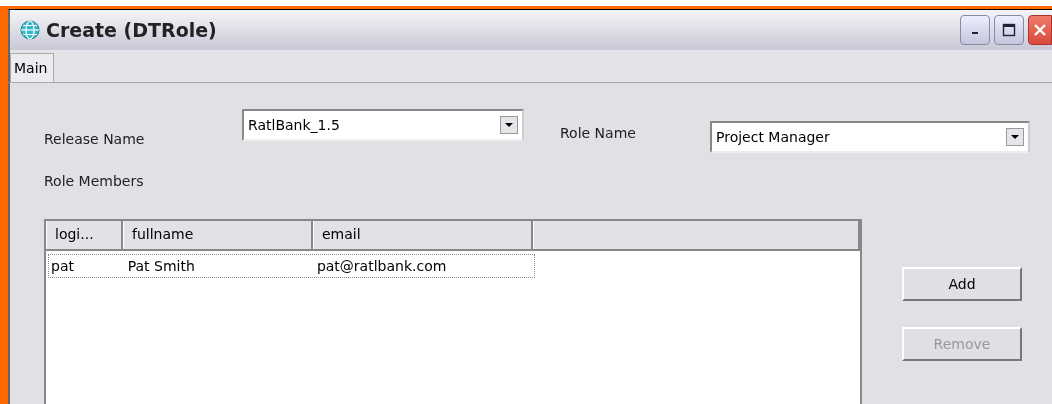 Image resolution: width=1052 pixels, height=404 pixels. What do you see at coordinates (32, 67) in the screenshot?
I see `tab: Main` at bounding box center [32, 67].